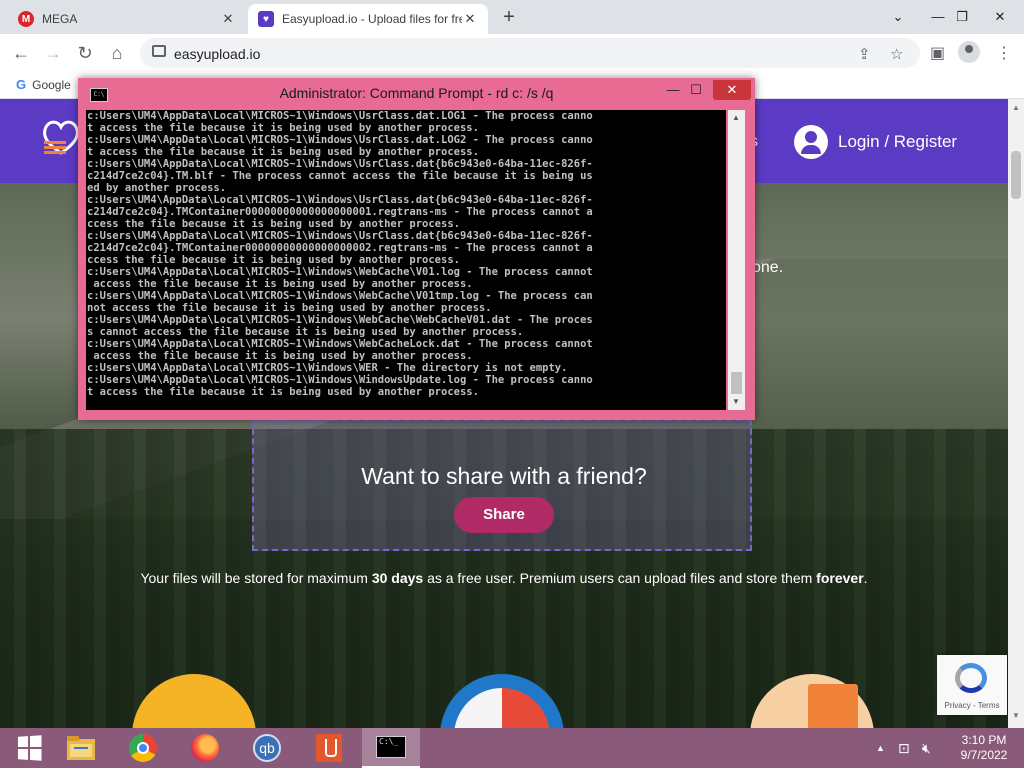 This screenshot has height=768, width=1024. I want to click on share-page-icon: ⇪, so click(864, 54).